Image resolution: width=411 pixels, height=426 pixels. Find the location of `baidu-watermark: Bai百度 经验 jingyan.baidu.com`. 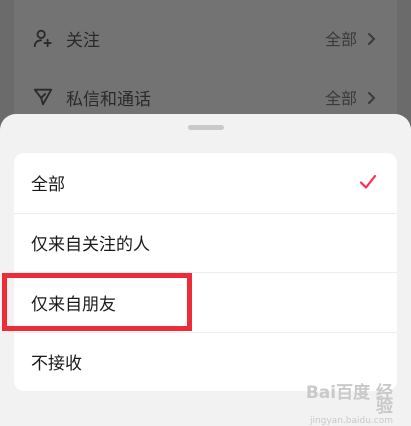

baidu-watermark: Bai百度 经验 jingyan.baidu.com is located at coordinates (348, 404).